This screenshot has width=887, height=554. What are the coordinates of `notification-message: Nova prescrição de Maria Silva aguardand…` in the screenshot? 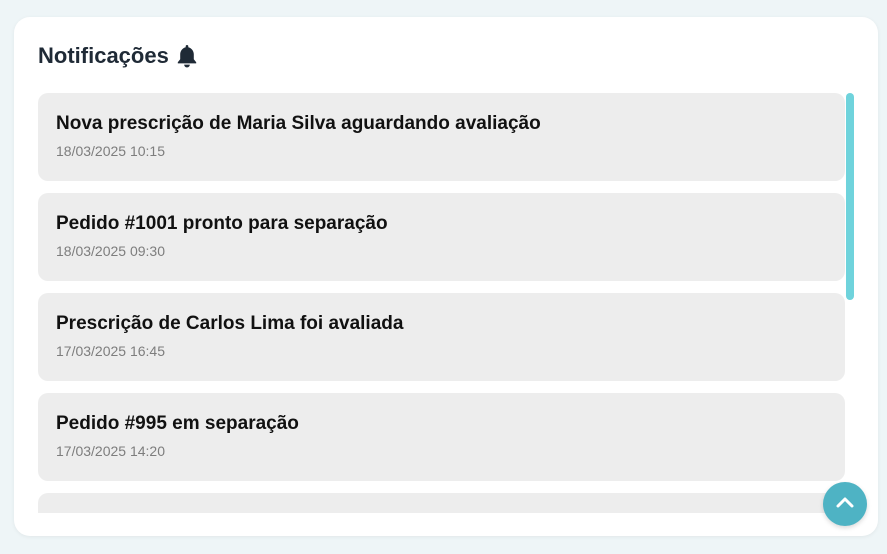 It's located at (298, 123).